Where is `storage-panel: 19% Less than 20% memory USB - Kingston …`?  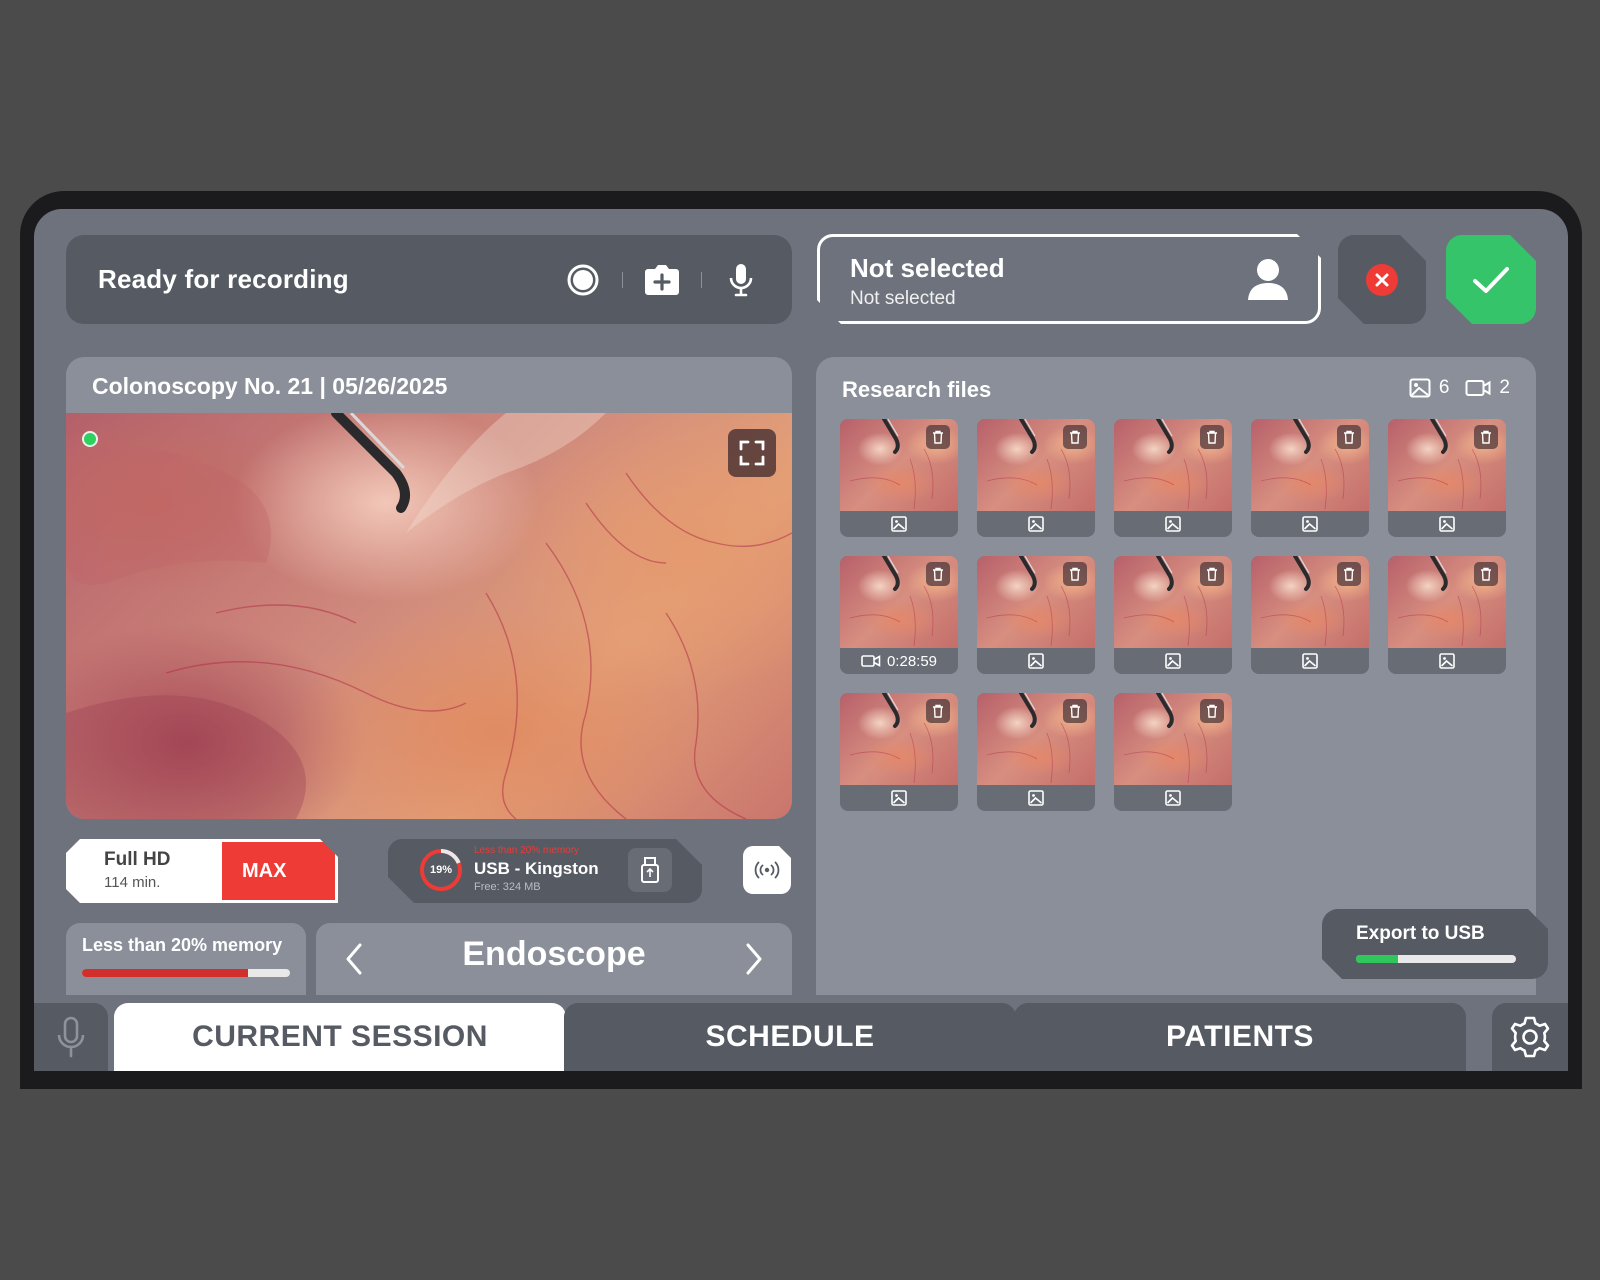
storage-panel: 19% Less than 20% memory USB - Kingston … is located at coordinates (545, 871).